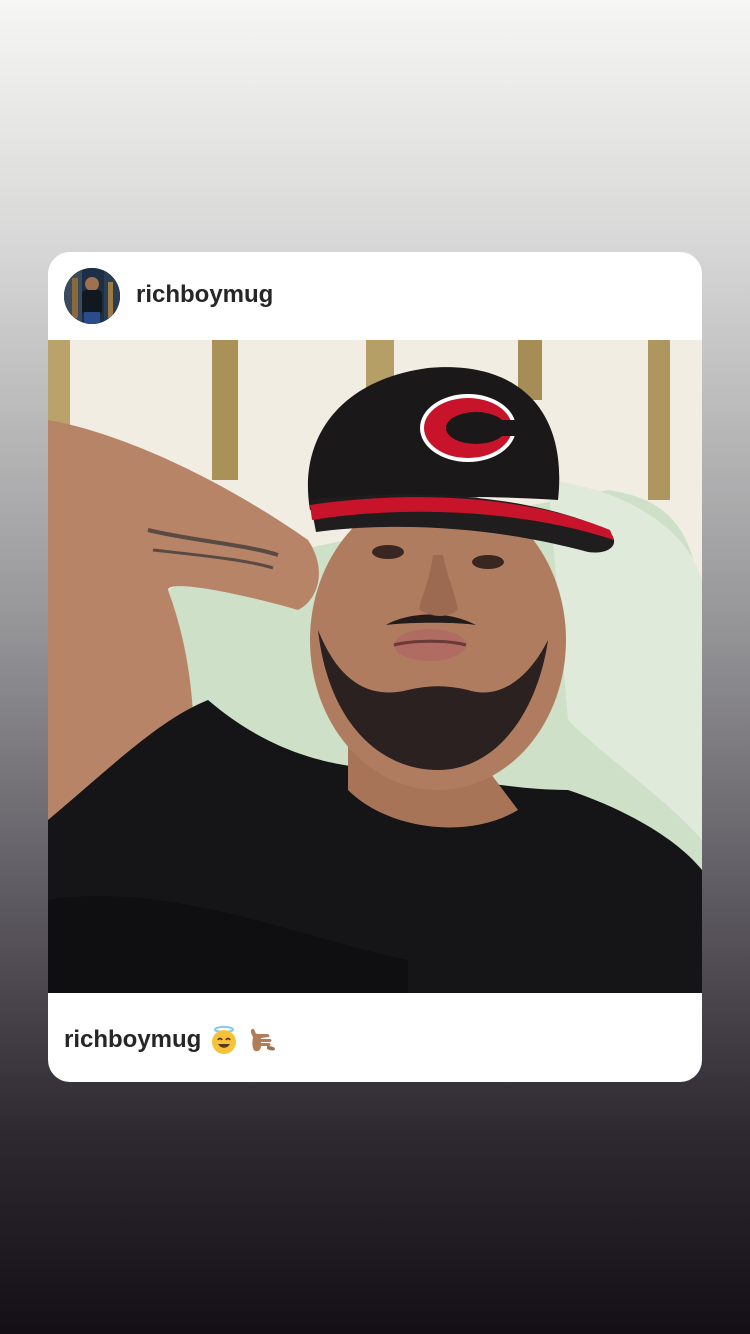  I want to click on caption-username: richboymug, so click(132, 1040).